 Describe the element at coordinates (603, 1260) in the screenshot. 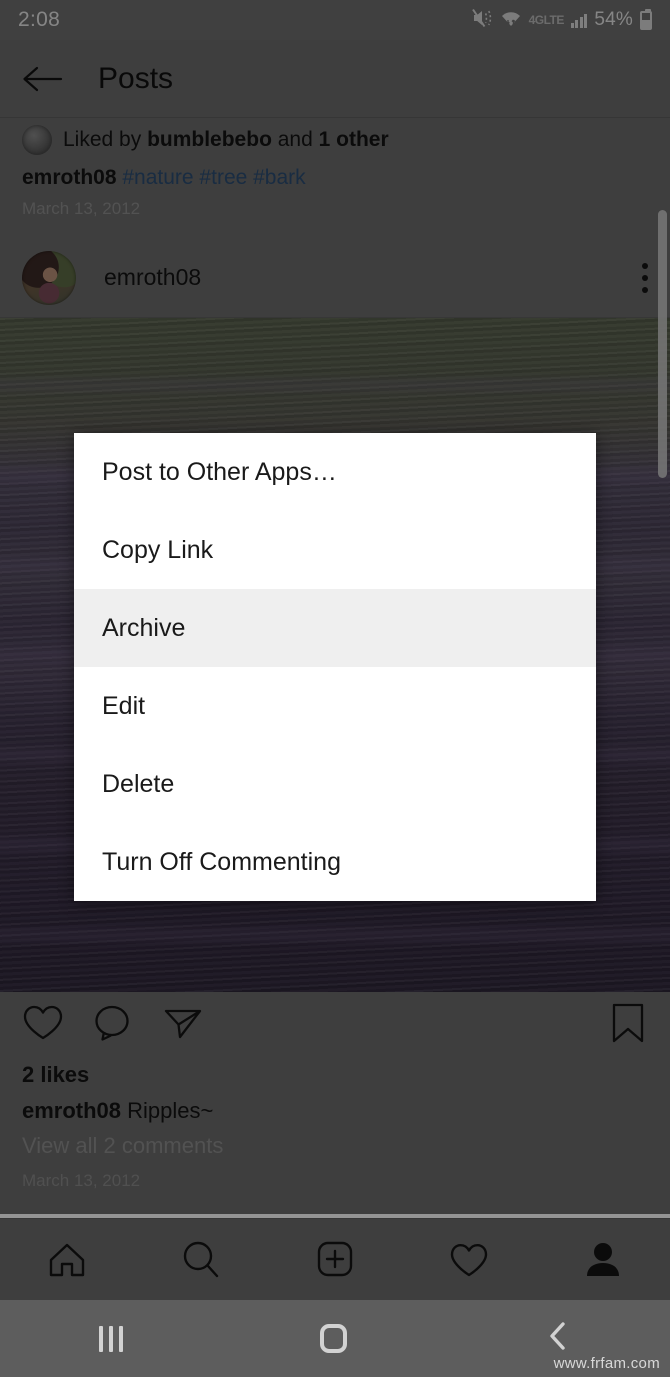

I see `profile-icon` at that location.